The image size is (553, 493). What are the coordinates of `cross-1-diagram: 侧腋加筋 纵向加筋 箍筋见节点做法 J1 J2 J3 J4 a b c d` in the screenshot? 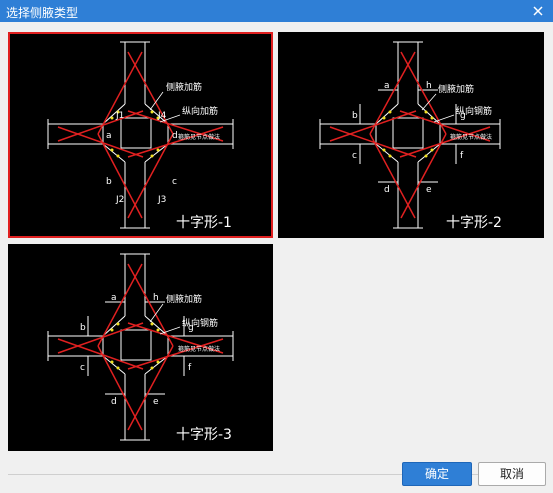 It's located at (140, 135).